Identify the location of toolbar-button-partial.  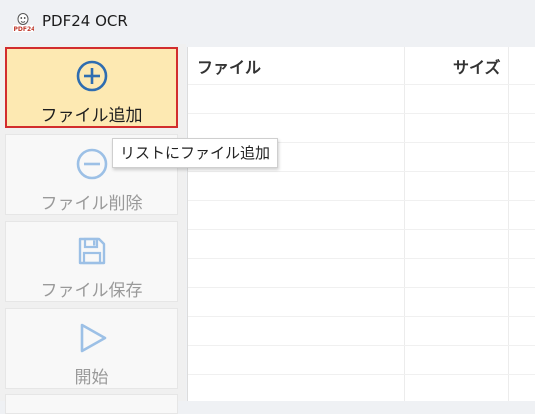
(91, 404).